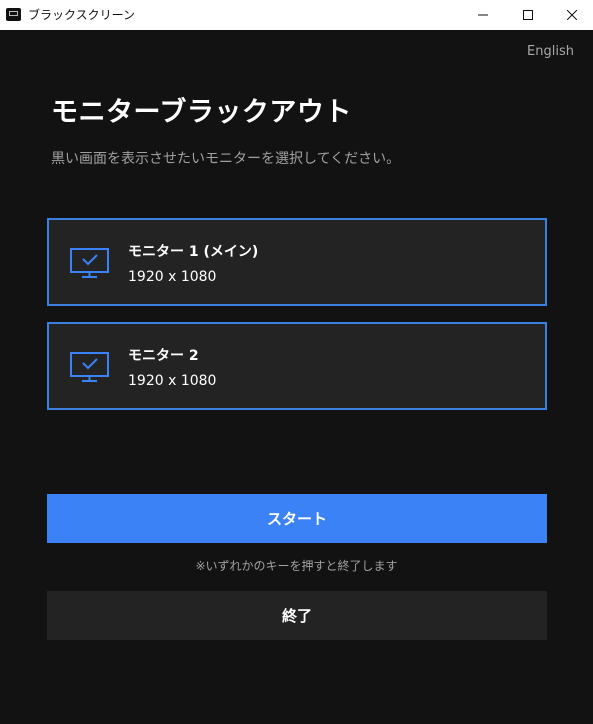  Describe the element at coordinates (297, 262) in the screenshot. I see `monitor-card-1: モニター 1 (メイン) 1920 x 1080` at that location.